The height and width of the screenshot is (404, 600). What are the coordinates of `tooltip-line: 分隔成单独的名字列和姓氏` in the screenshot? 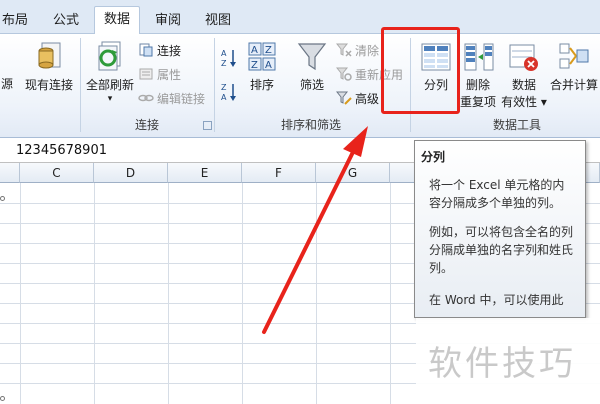 It's located at (501, 250).